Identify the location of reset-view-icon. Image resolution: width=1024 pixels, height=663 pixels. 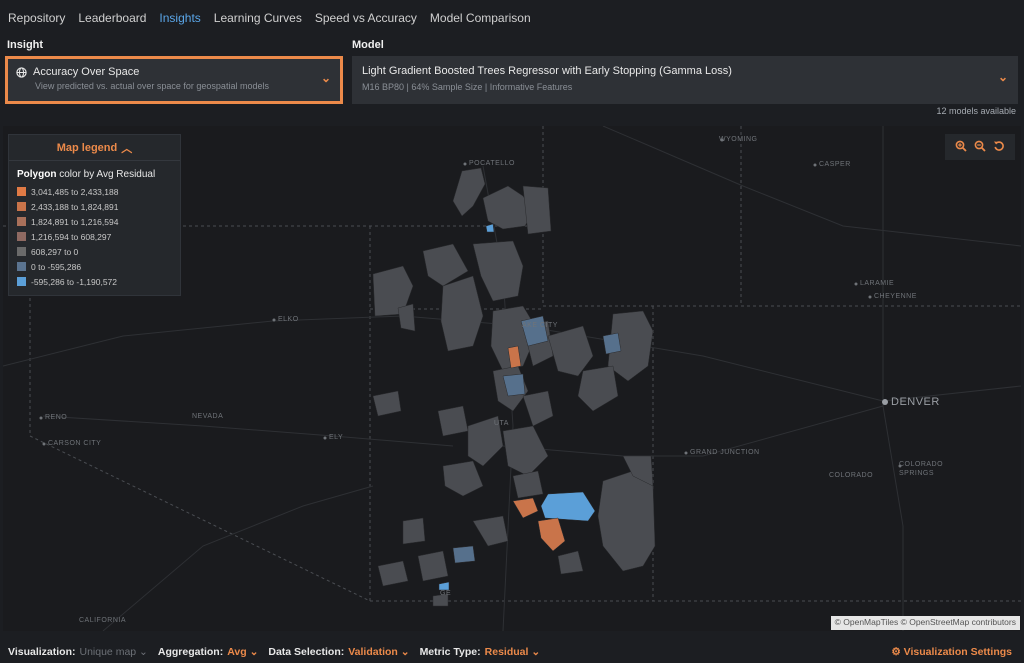
(999, 147).